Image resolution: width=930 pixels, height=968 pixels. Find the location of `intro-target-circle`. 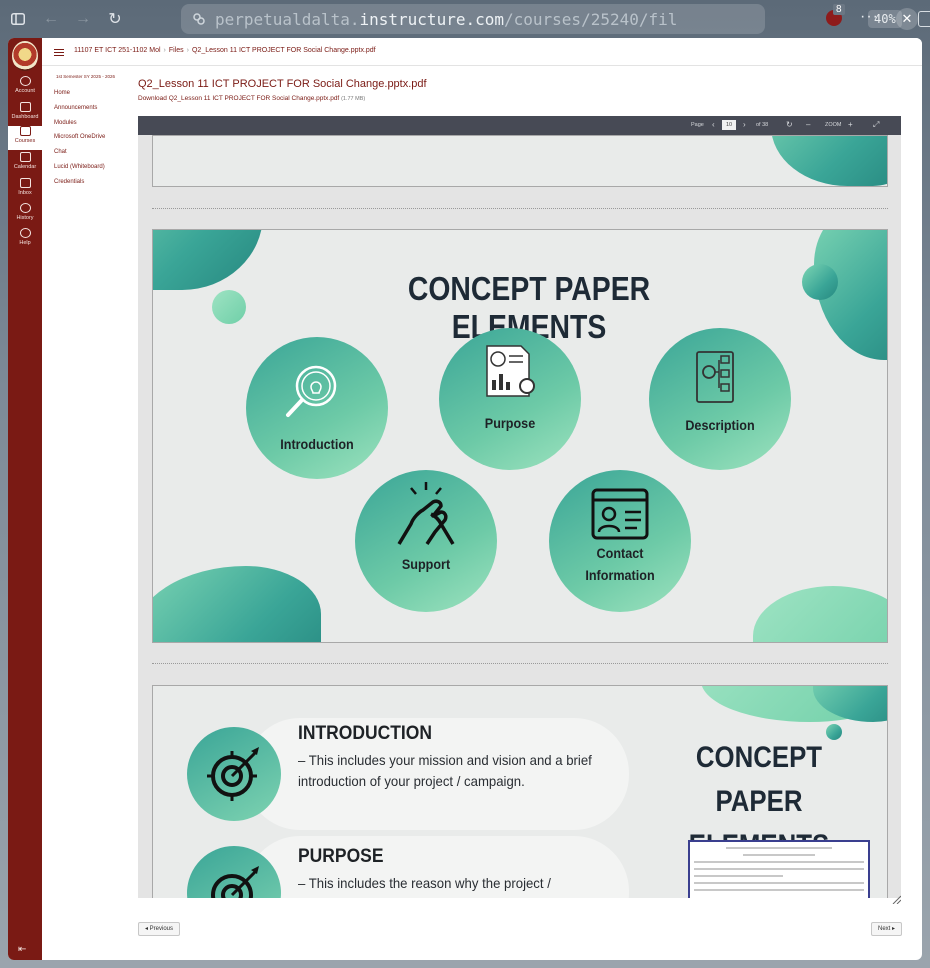

intro-target-circle is located at coordinates (234, 774).